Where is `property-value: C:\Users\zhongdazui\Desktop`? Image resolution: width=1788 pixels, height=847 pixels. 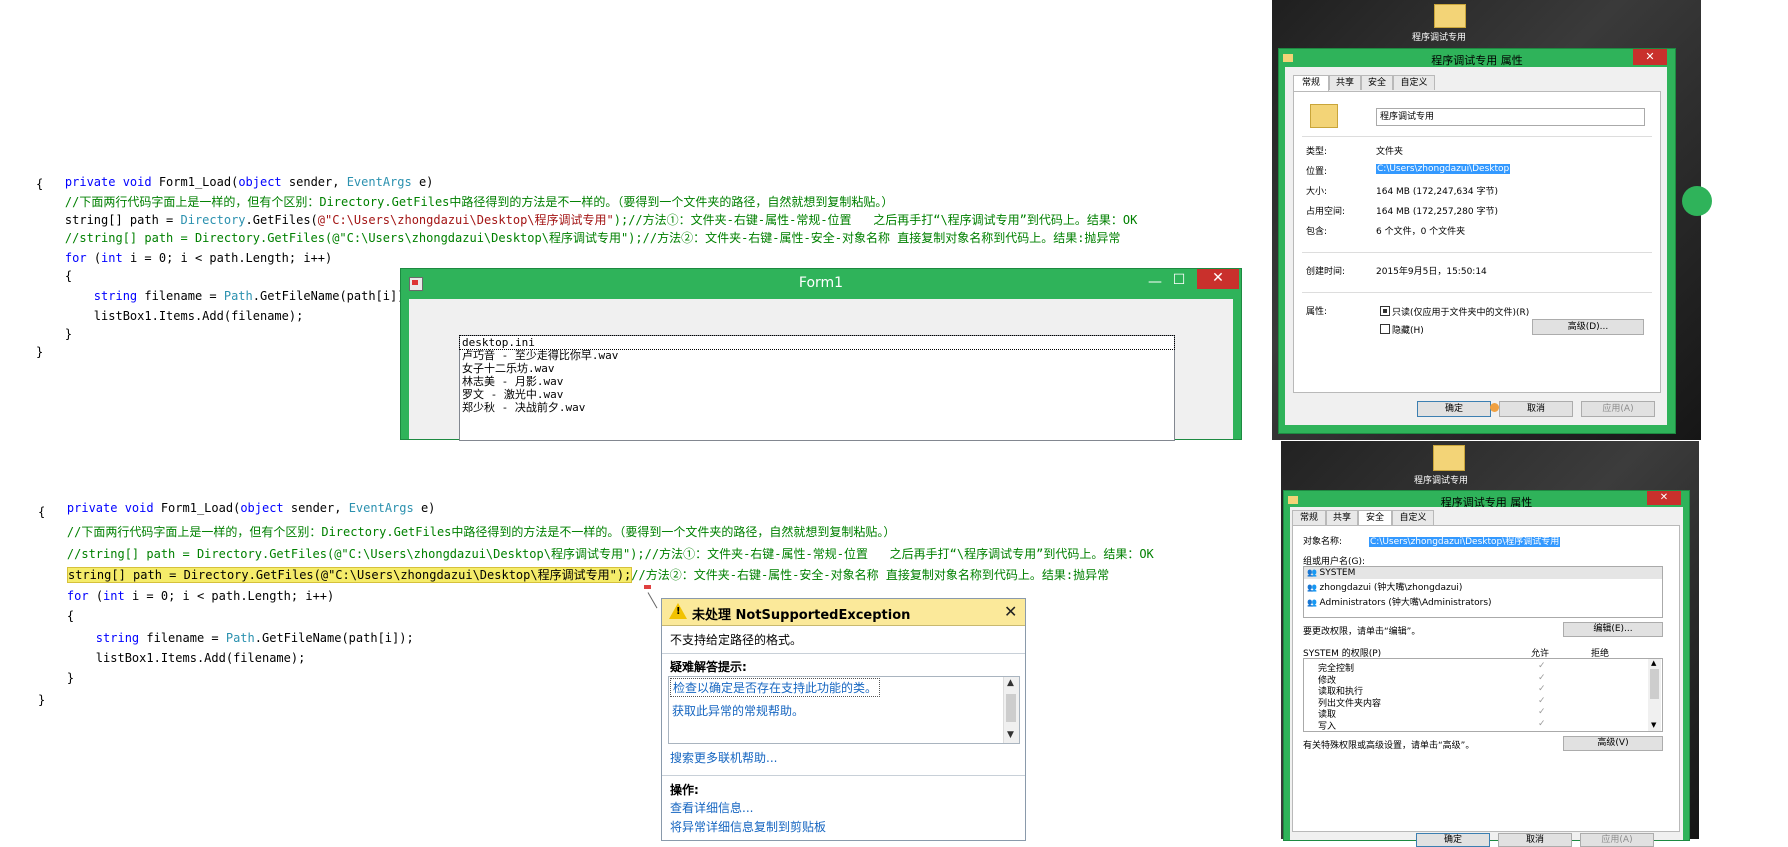
property-value: C:\Users\zhongdazui\Desktop is located at coordinates (1443, 169).